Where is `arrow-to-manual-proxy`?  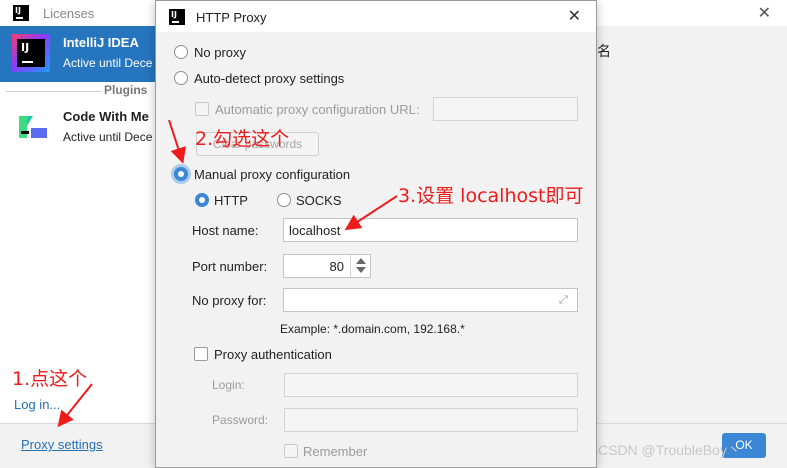 arrow-to-manual-proxy is located at coordinates (177, 141).